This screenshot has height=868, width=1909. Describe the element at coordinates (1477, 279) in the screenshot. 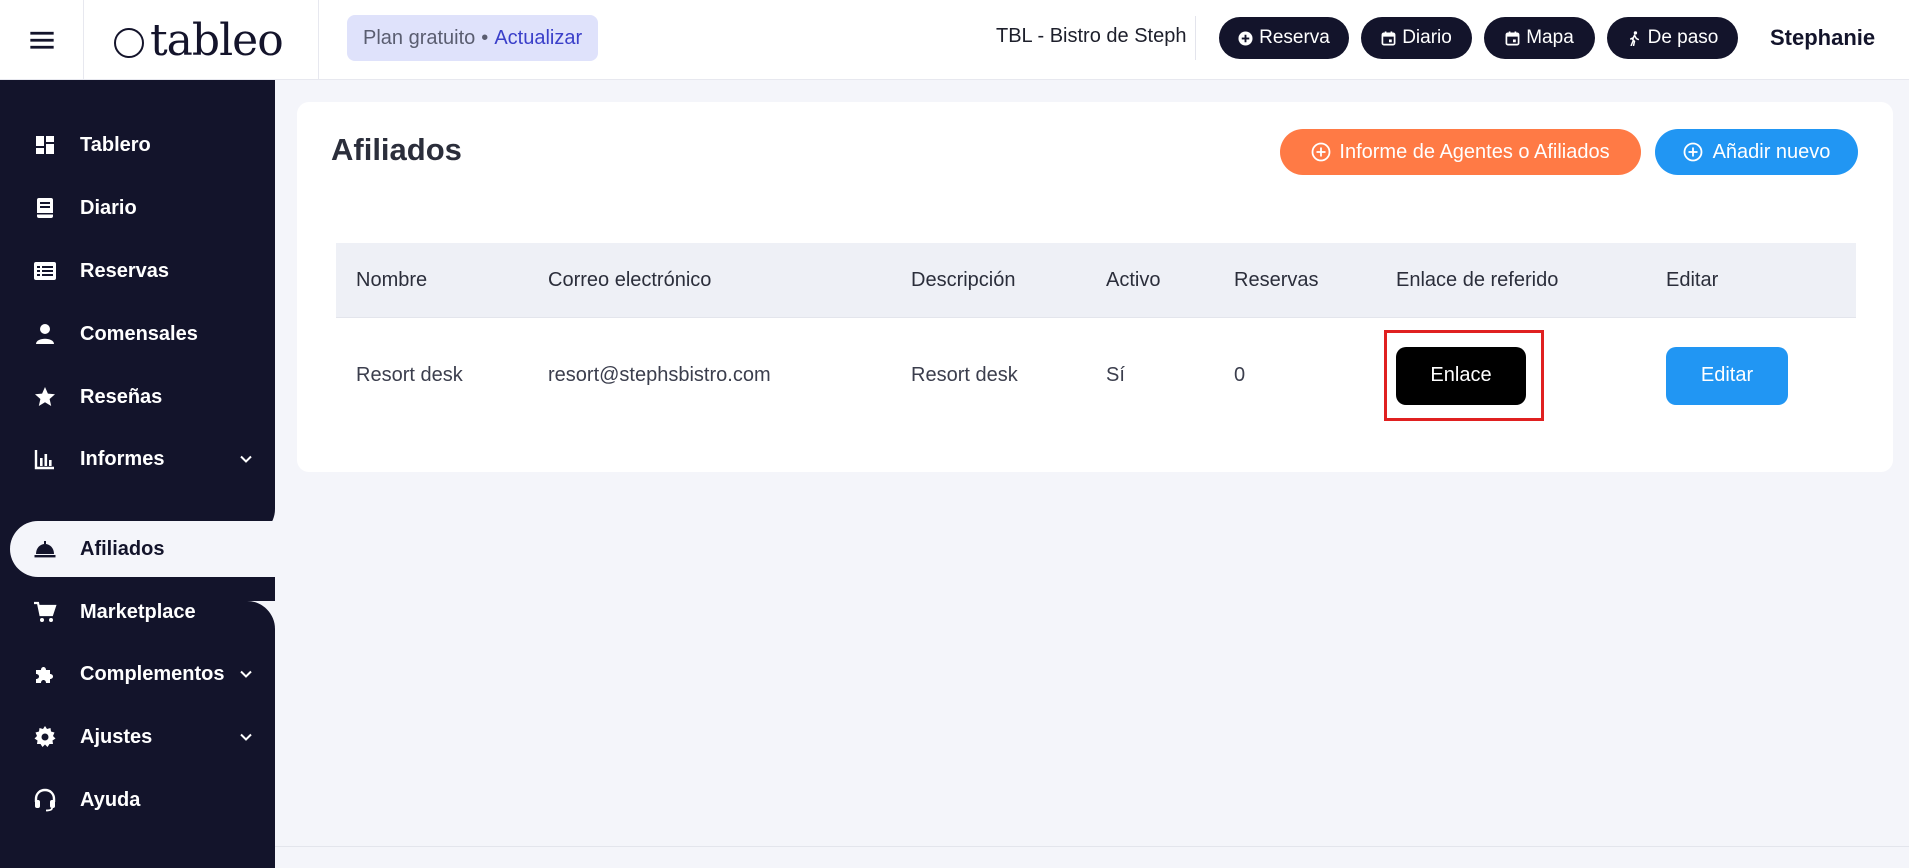

I see `column-header-enlace: Enlace de referido` at that location.